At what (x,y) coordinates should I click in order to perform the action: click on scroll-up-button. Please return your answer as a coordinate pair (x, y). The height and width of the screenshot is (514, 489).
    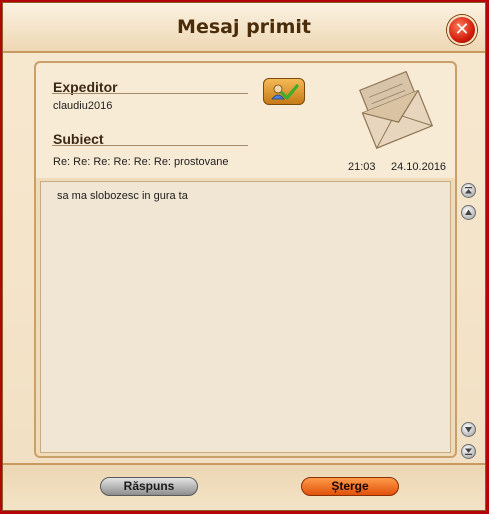
    Looking at the image, I should click on (468, 212).